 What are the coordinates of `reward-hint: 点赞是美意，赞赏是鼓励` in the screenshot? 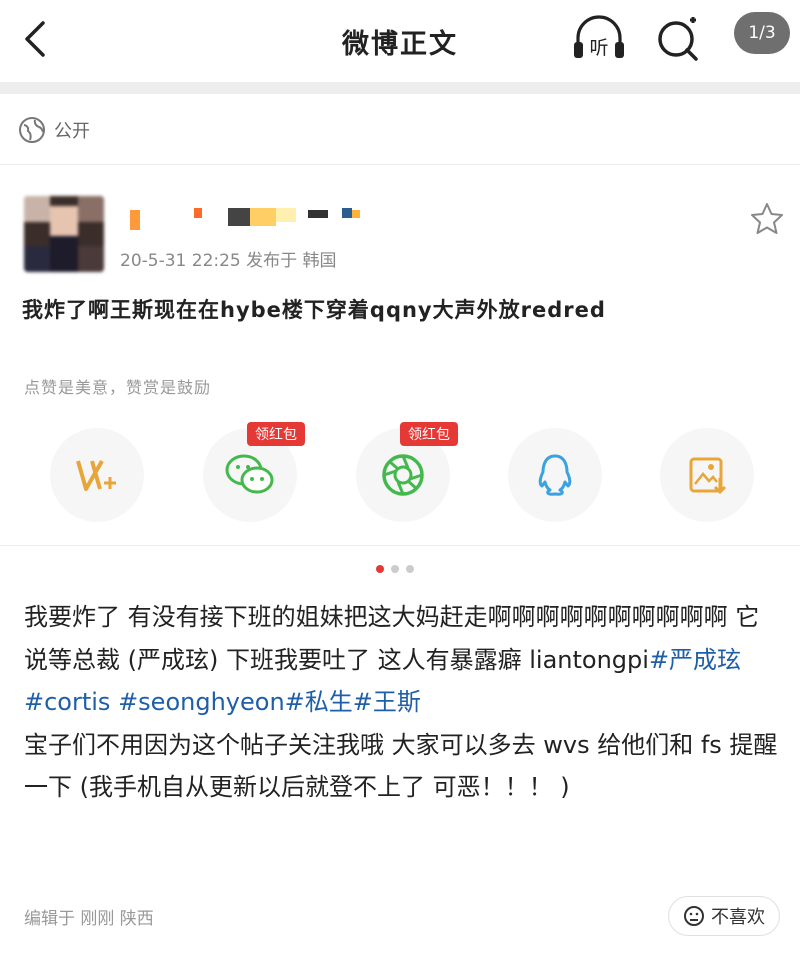 It's located at (118, 387).